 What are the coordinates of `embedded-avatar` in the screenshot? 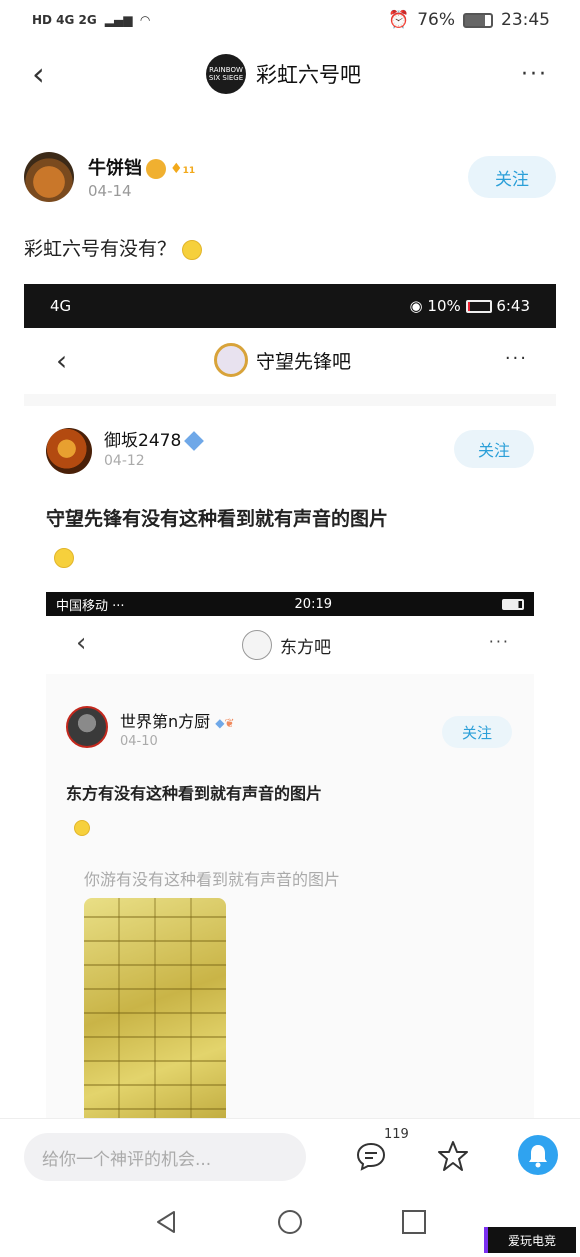 It's located at (69, 451).